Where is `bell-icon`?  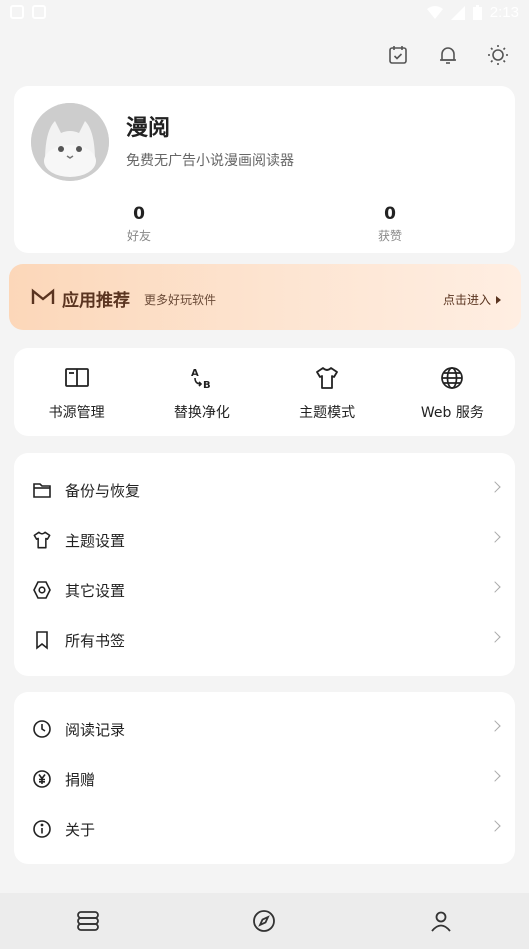 bell-icon is located at coordinates (448, 55).